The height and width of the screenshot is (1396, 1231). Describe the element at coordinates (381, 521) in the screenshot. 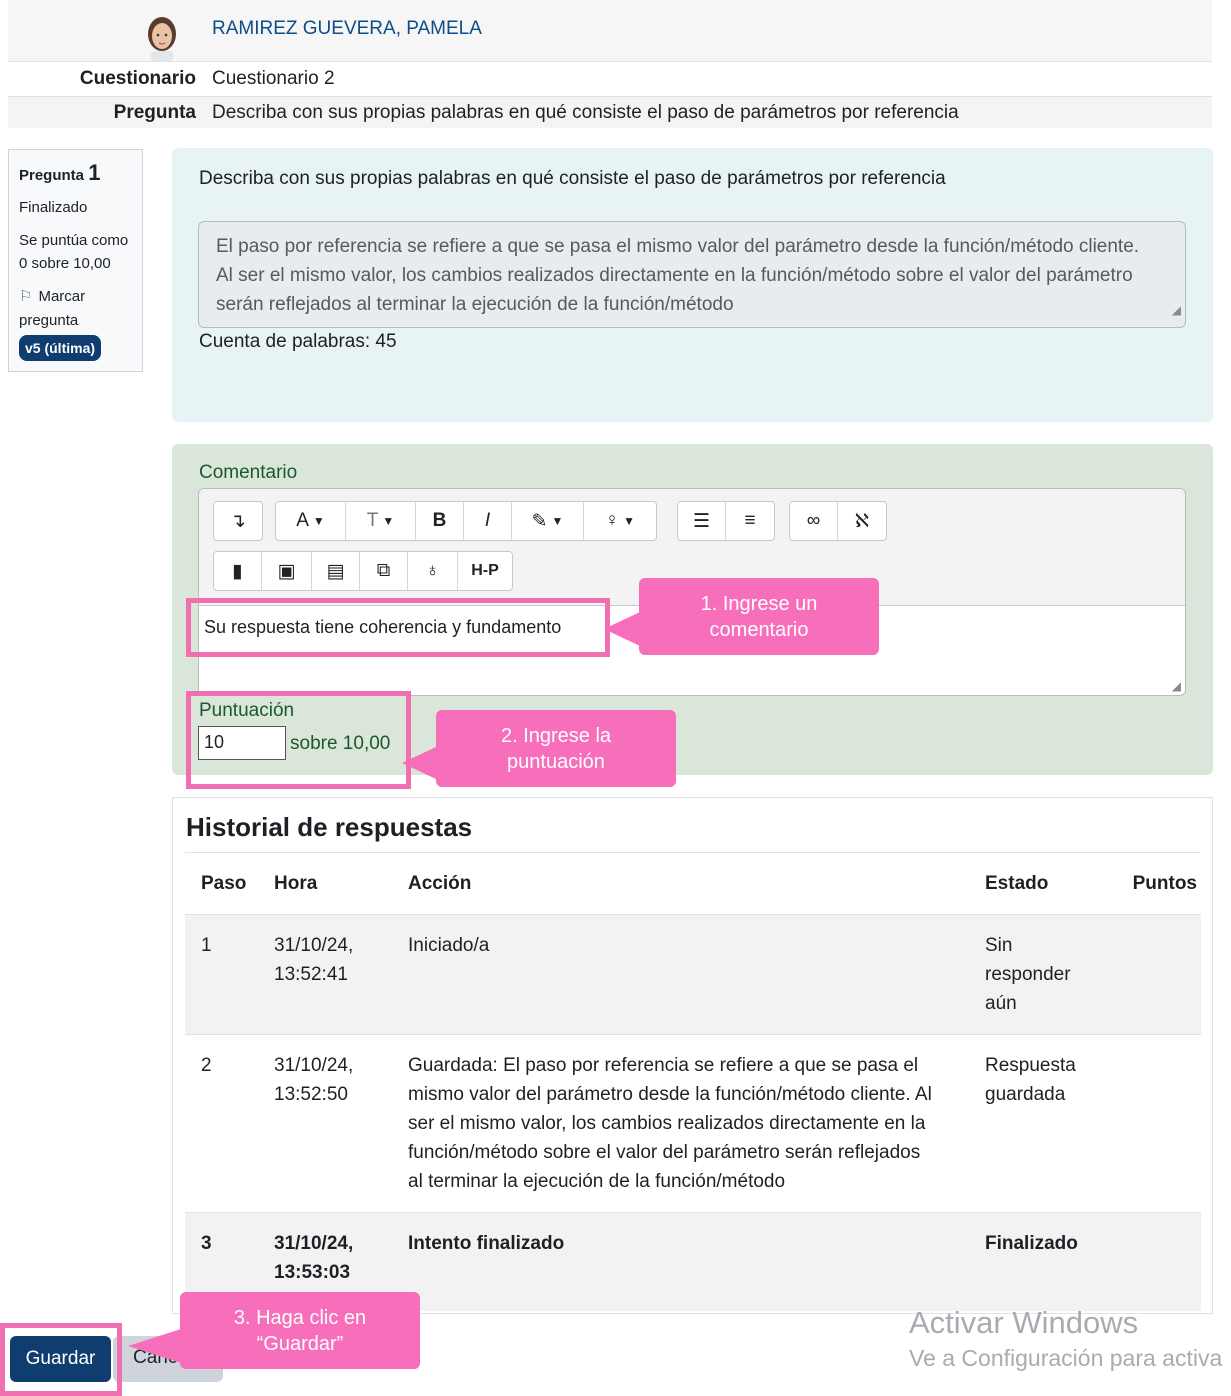

I see `font-size-icon: T ▼` at that location.